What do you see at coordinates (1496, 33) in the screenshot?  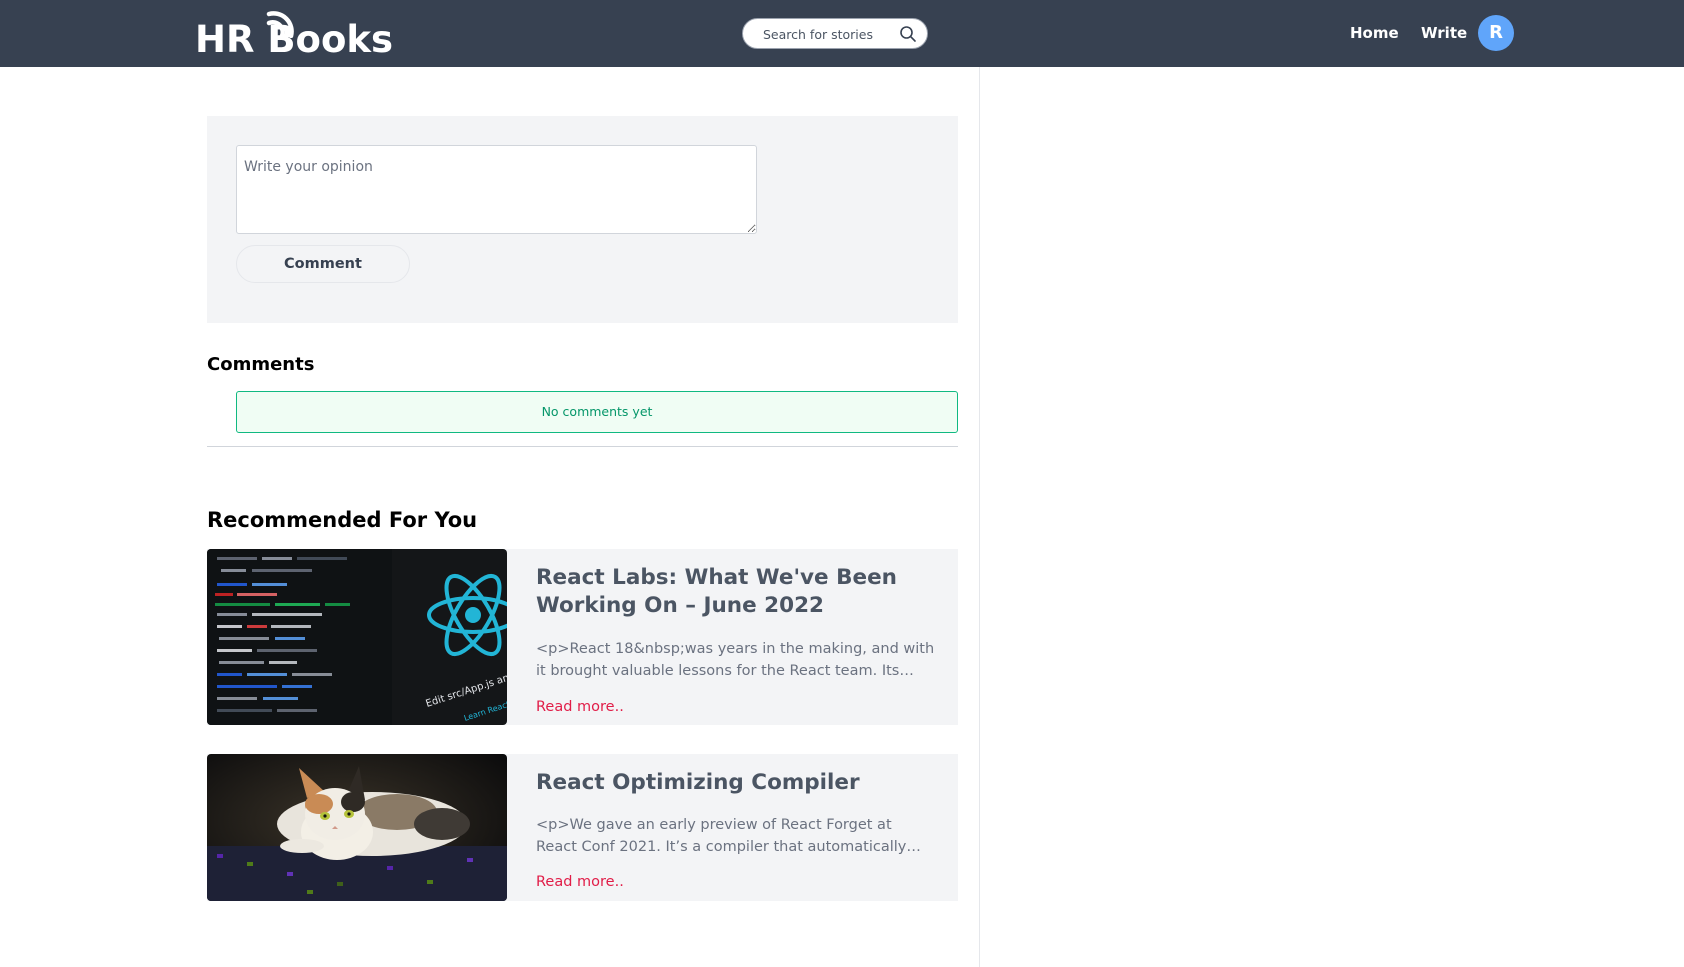 I see `avatar: R` at bounding box center [1496, 33].